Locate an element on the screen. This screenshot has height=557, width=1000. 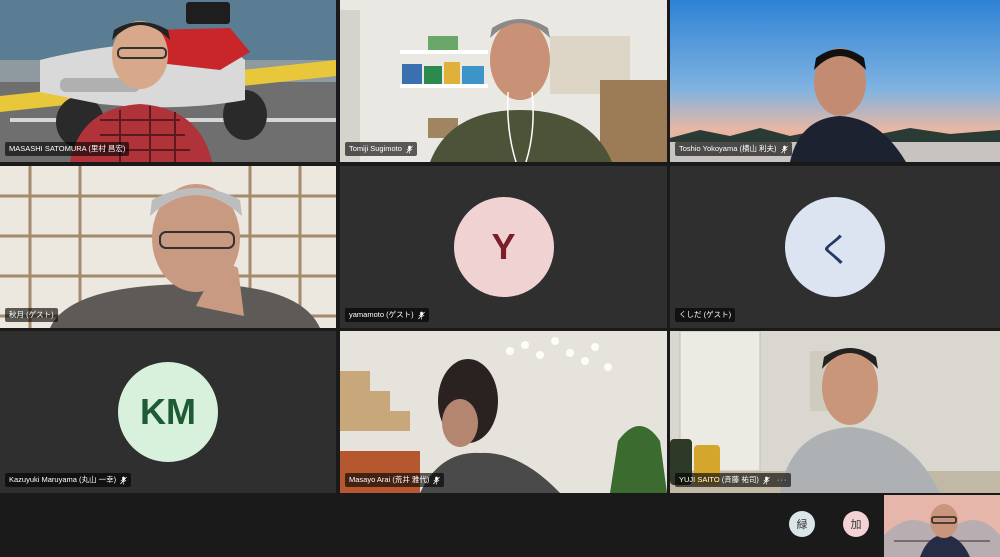
participant-avatar: KM is located at coordinates (168, 412).